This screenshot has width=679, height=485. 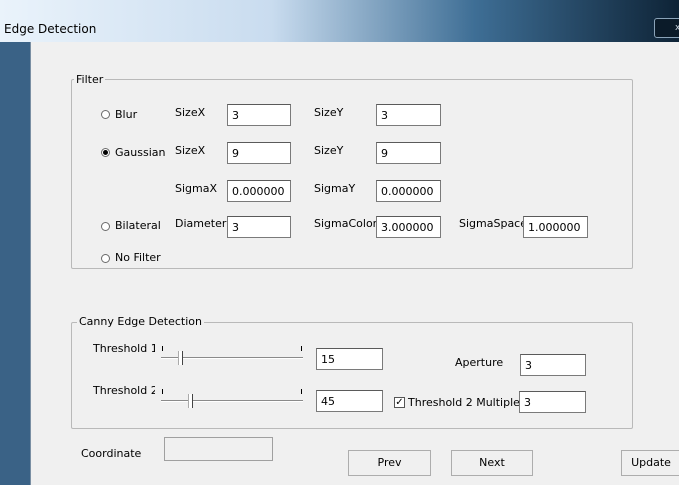 I want to click on close-icon: x, so click(x=666, y=28).